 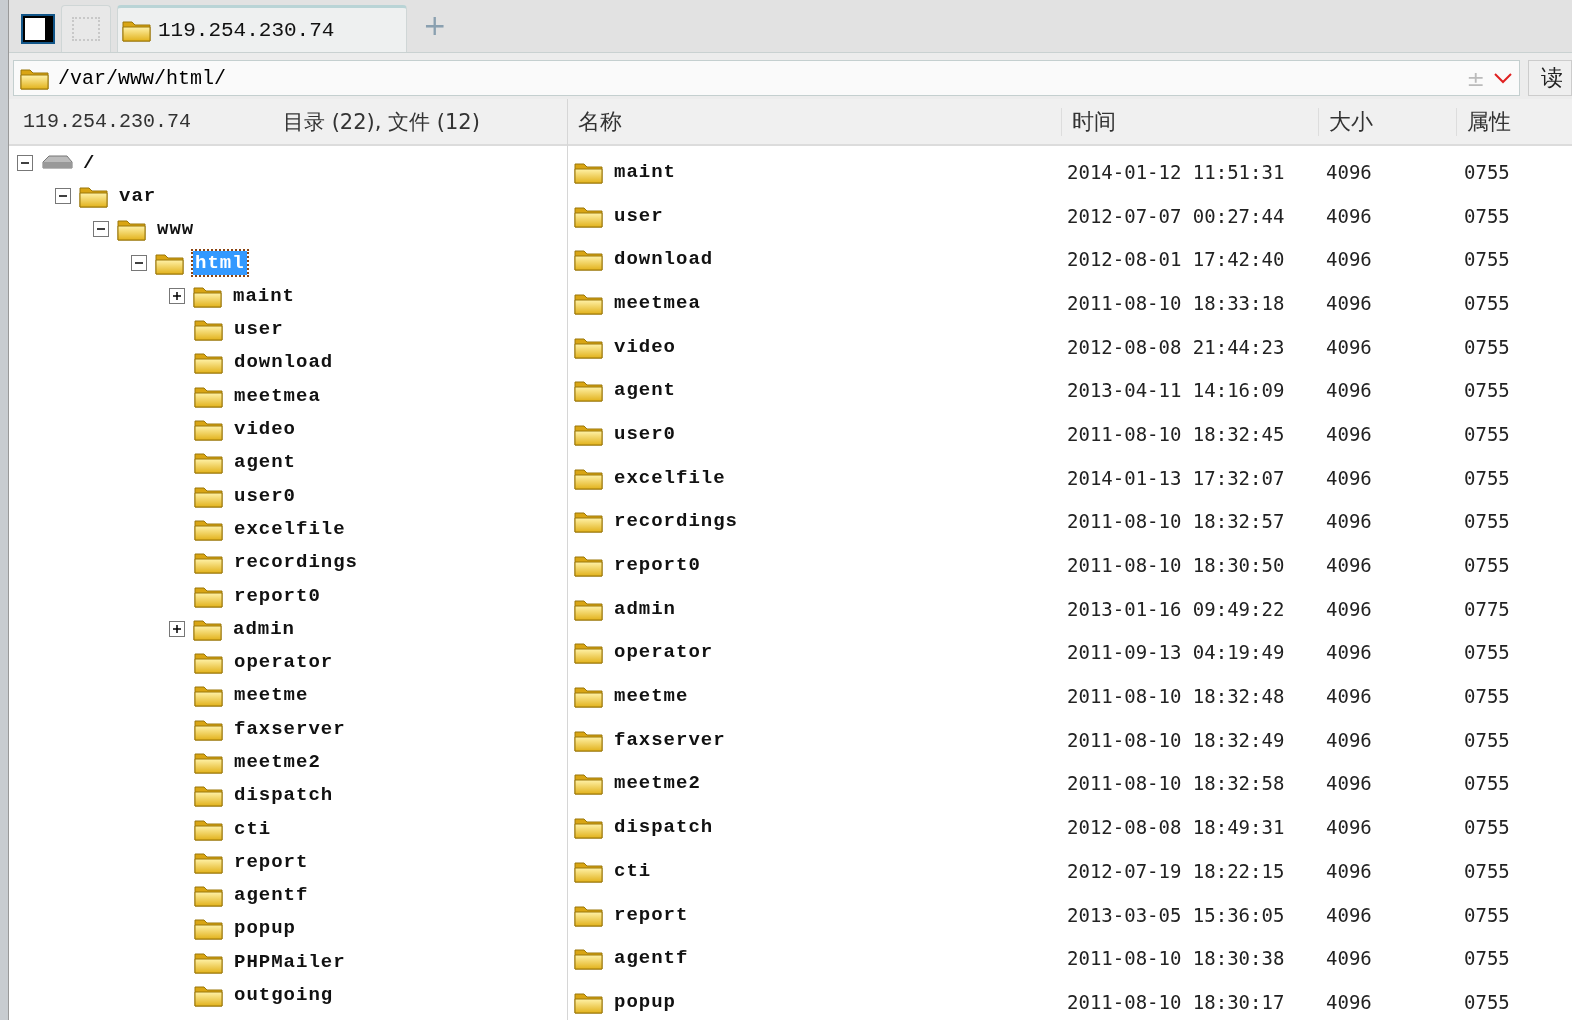 What do you see at coordinates (1094, 121) in the screenshot?
I see `column-header: 时间` at bounding box center [1094, 121].